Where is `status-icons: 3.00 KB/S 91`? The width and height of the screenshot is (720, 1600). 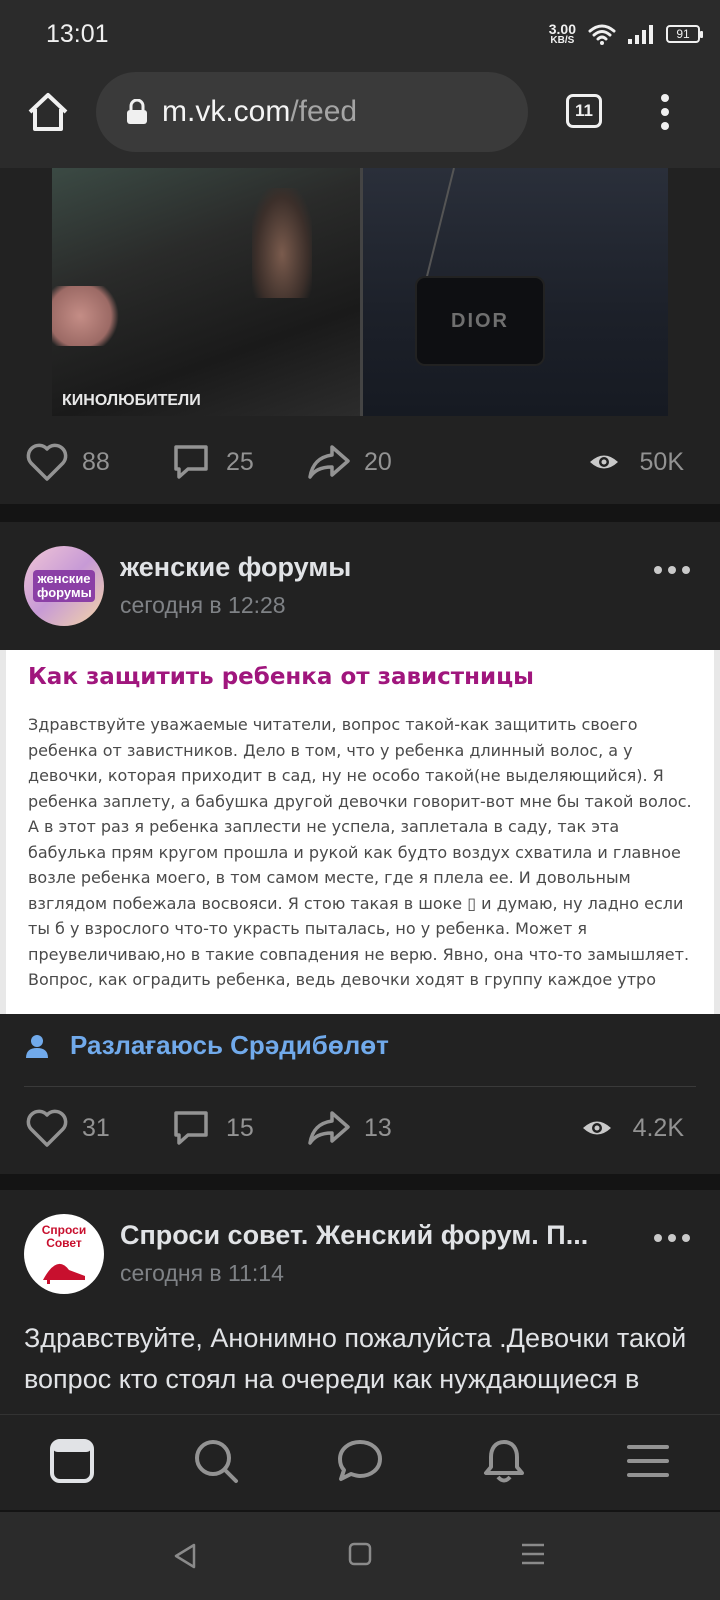 status-icons: 3.00 KB/S 91 is located at coordinates (626, 34).